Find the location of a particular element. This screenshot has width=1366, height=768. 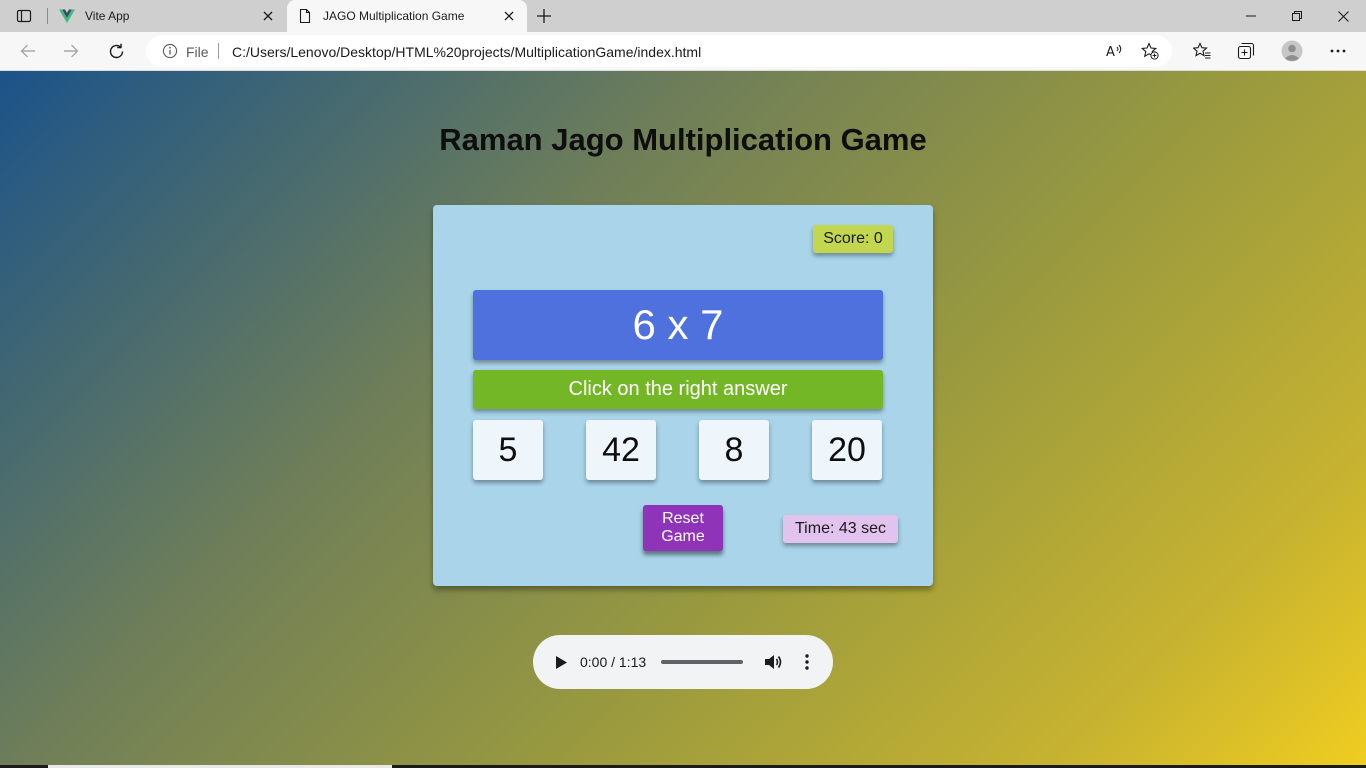

vue-logo-icon is located at coordinates (67, 16).